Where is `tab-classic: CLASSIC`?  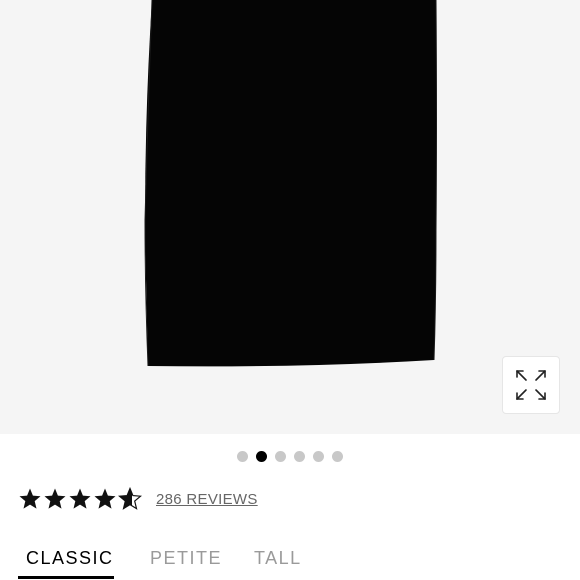
tab-classic: CLASSIC is located at coordinates (70, 558).